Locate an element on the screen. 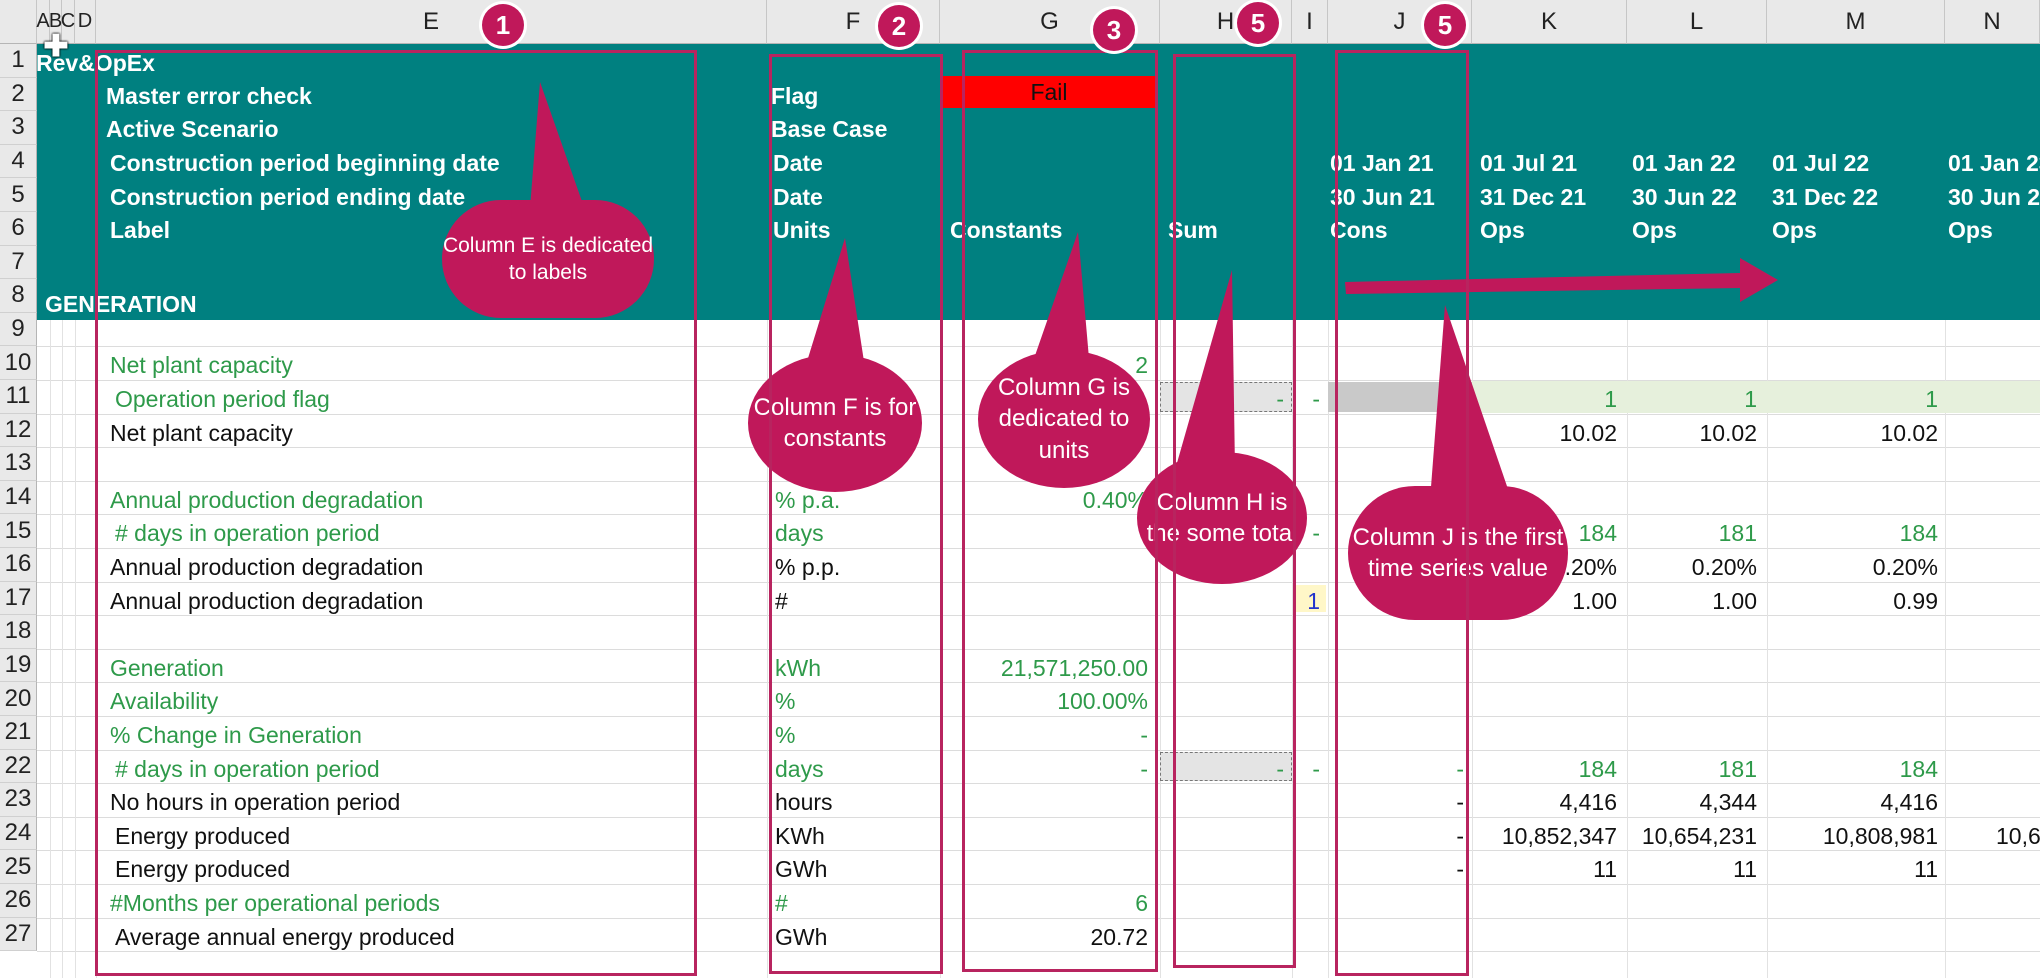 The image size is (2040, 978). number-badge-2: 2 is located at coordinates (899, 26).